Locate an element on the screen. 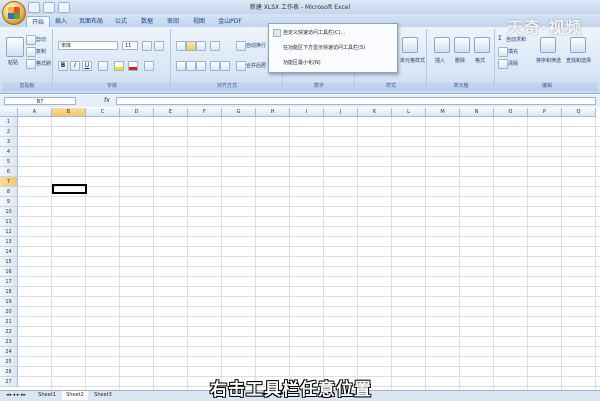  decrease-indent-icon is located at coordinates (215, 66).